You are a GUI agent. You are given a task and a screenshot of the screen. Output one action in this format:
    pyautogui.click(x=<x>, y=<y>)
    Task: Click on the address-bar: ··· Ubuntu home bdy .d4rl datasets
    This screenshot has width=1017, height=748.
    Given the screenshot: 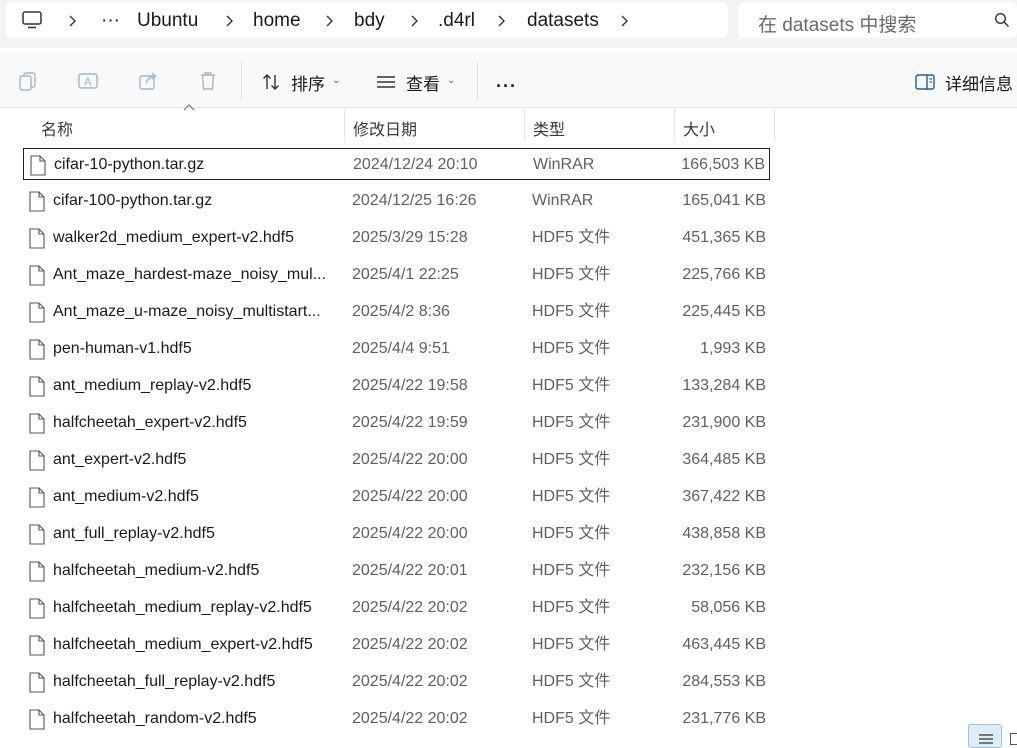 What is the action you would take?
    pyautogui.click(x=367, y=20)
    